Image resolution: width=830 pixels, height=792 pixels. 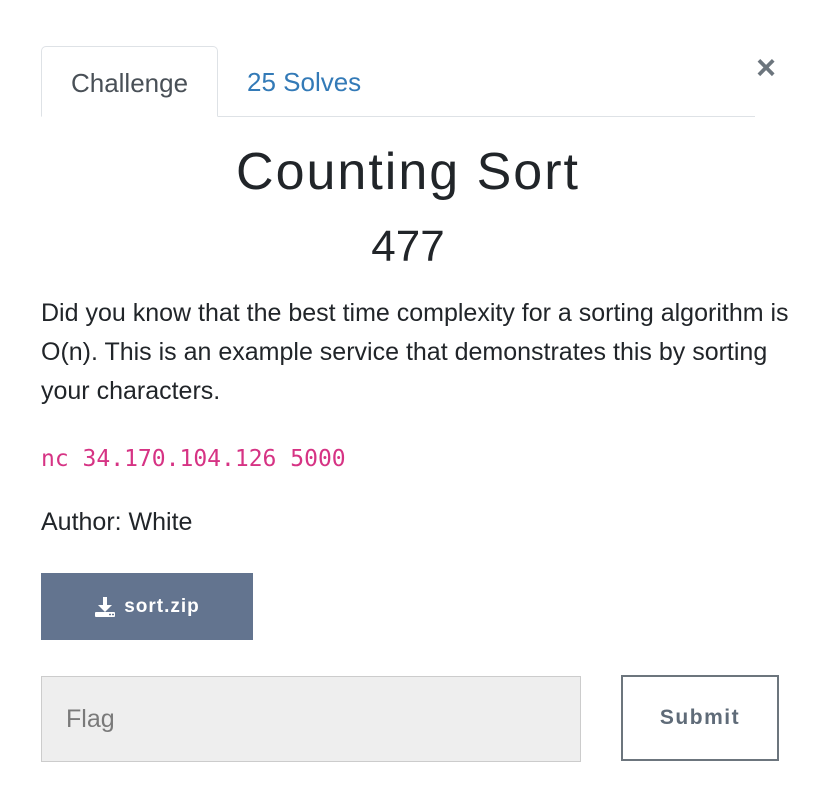 I want to click on tab-bar: Challenge 25 Solves, so click(x=398, y=81).